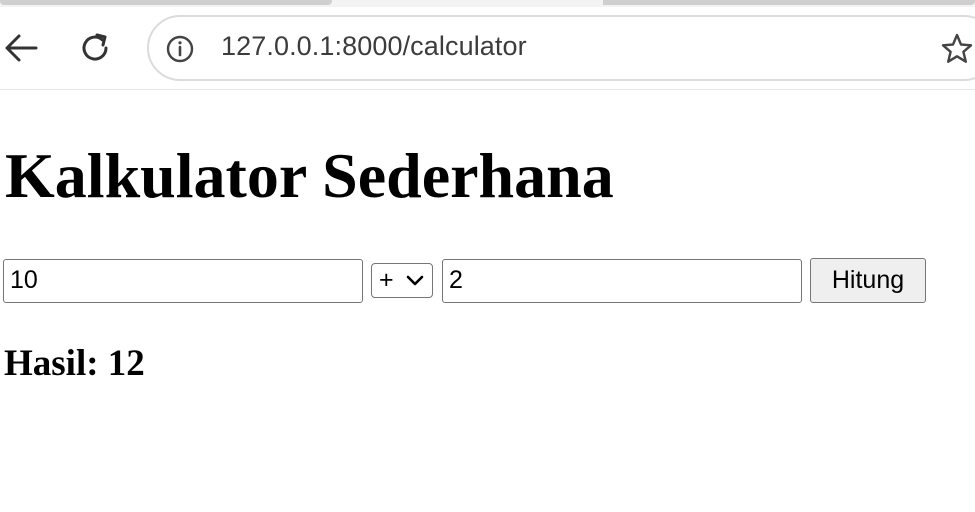  Describe the element at coordinates (789, 2) in the screenshot. I see `tab-edge-right` at that location.